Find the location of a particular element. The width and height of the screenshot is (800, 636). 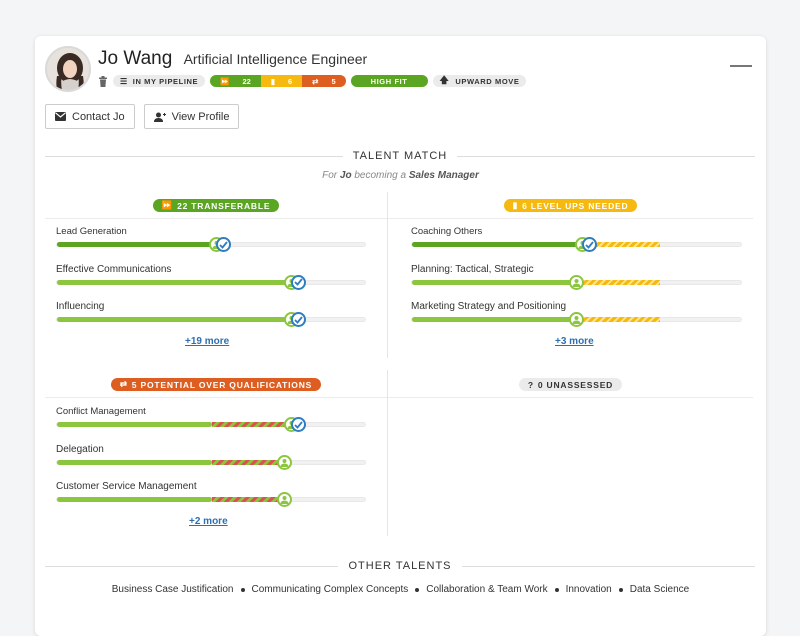

transferable-header: ⏩ 22 TRANSFERABLE is located at coordinates (216, 205).